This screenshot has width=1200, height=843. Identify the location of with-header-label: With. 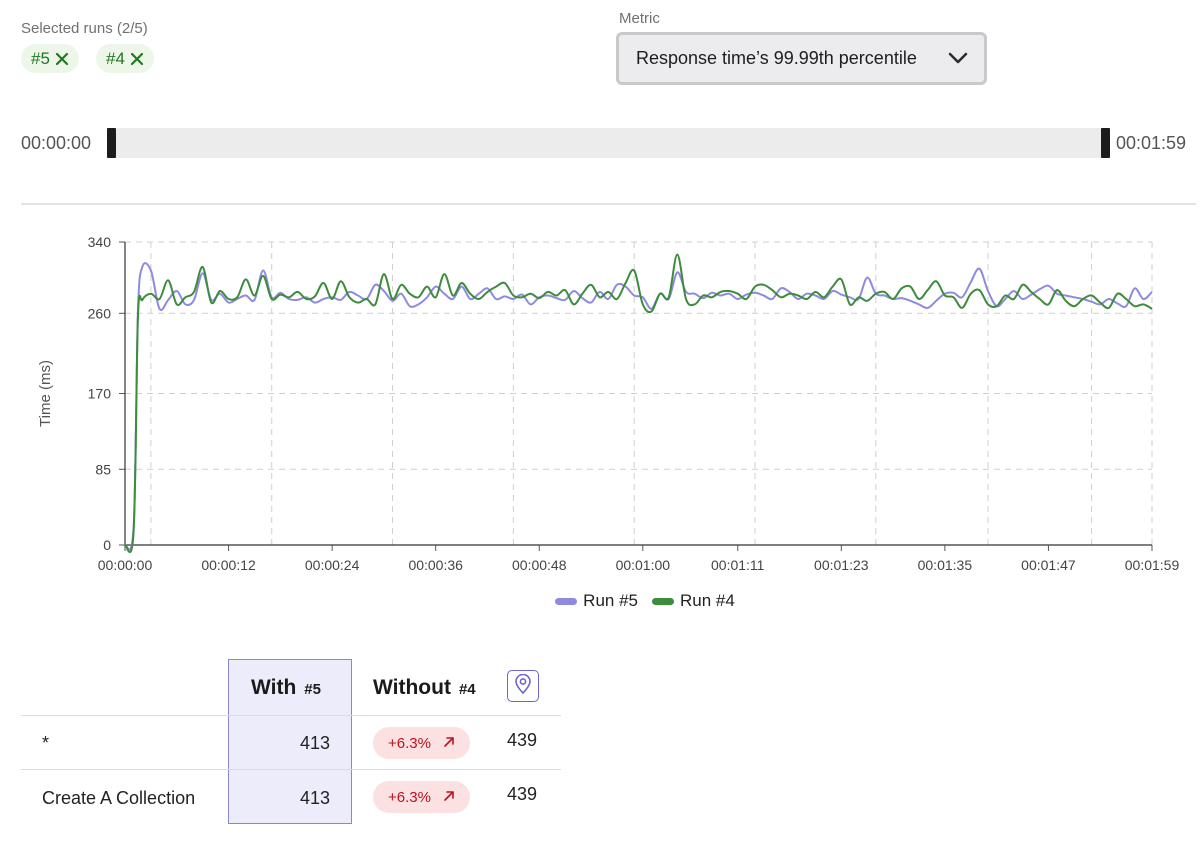
(274, 687).